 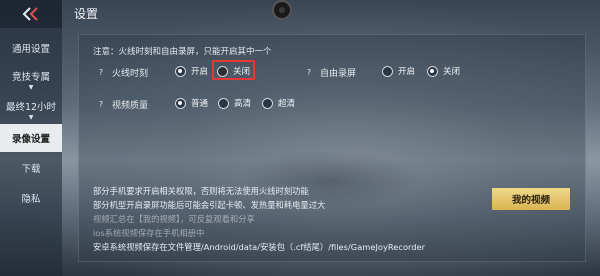 I want to click on highlight-box, so click(x=233, y=70).